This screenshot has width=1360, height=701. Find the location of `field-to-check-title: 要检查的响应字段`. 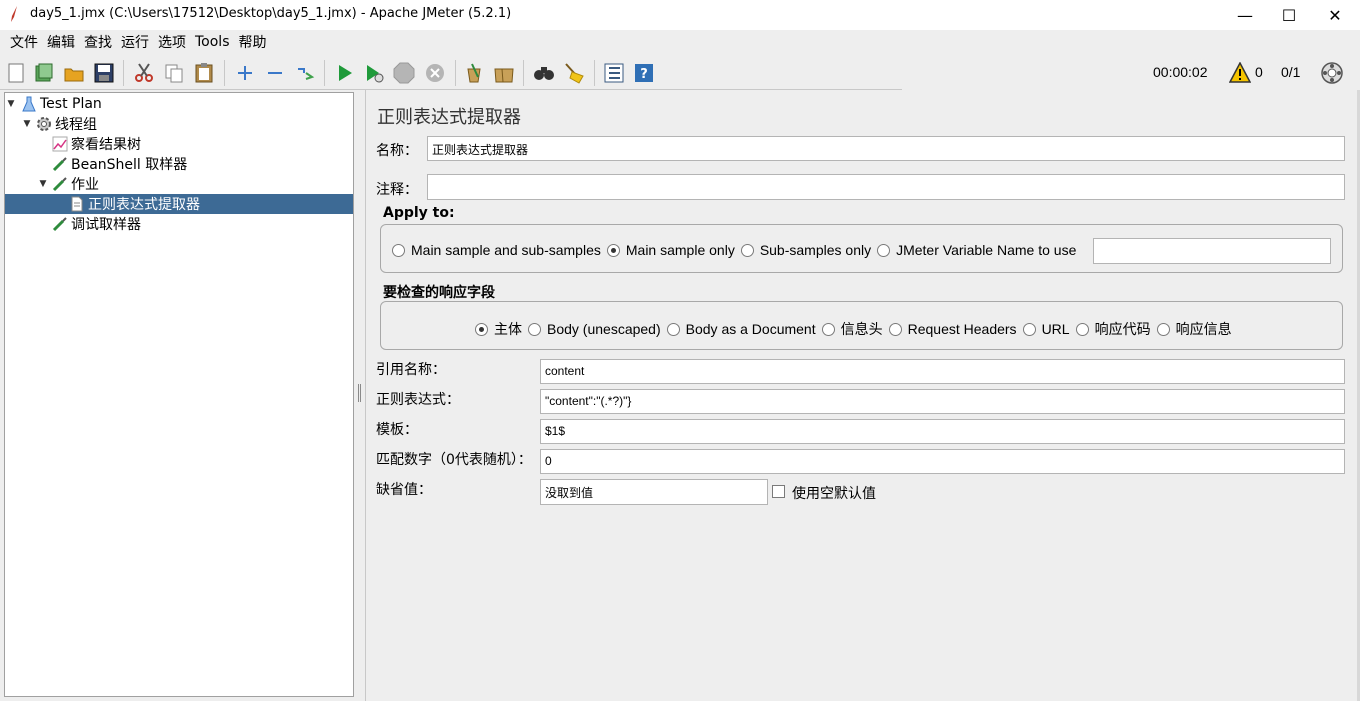

field-to-check-title: 要检查的响应字段 is located at coordinates (439, 293).